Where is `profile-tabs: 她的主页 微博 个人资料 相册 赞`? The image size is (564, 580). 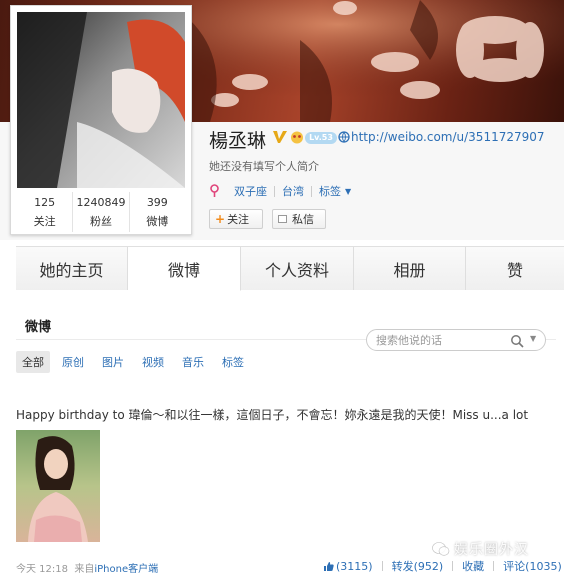 profile-tabs: 她的主页 微博 个人资料 相册 赞 is located at coordinates (290, 268).